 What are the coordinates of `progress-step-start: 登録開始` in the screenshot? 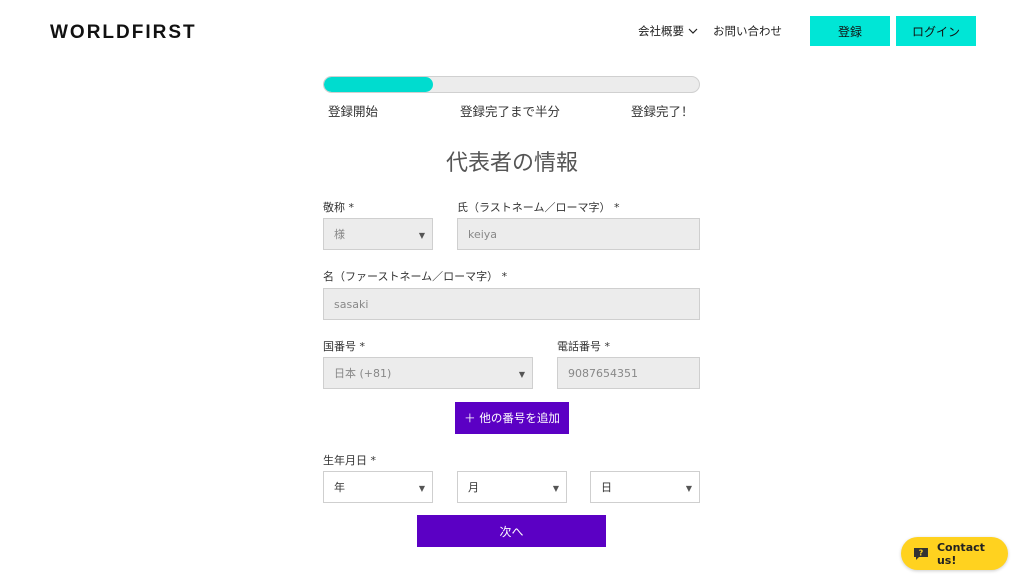 It's located at (353, 111).